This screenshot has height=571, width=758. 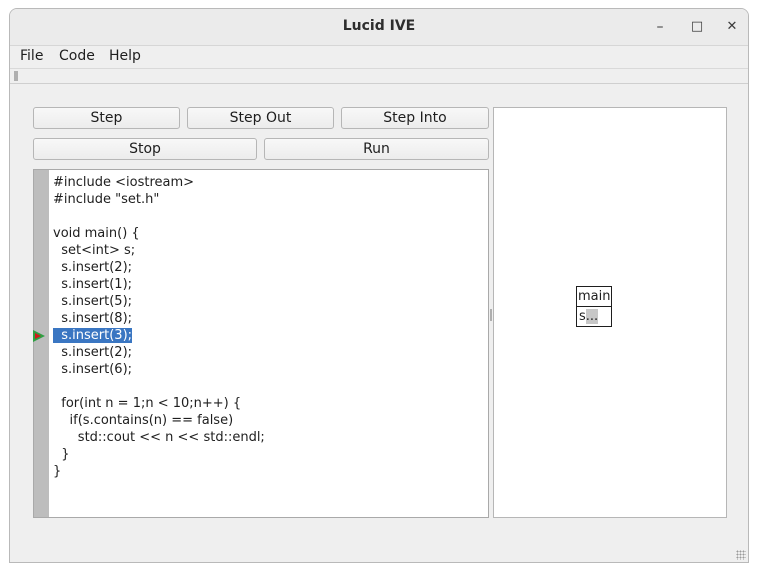 What do you see at coordinates (125, 56) in the screenshot?
I see `menu-help: Help` at bounding box center [125, 56].